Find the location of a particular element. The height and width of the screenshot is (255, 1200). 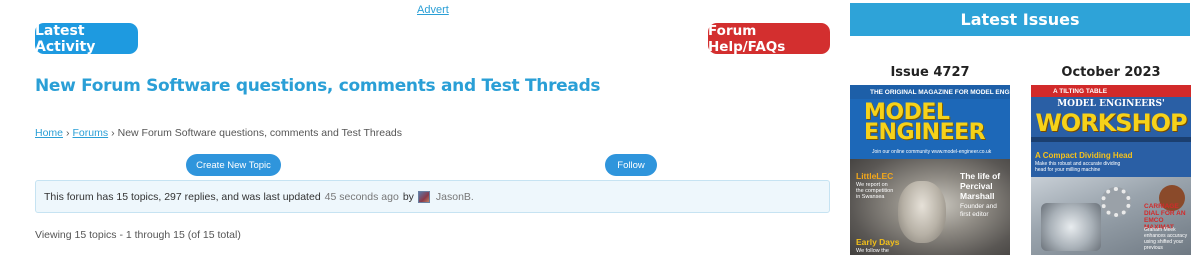

cover-left-headline: LittleLEC is located at coordinates (875, 176).